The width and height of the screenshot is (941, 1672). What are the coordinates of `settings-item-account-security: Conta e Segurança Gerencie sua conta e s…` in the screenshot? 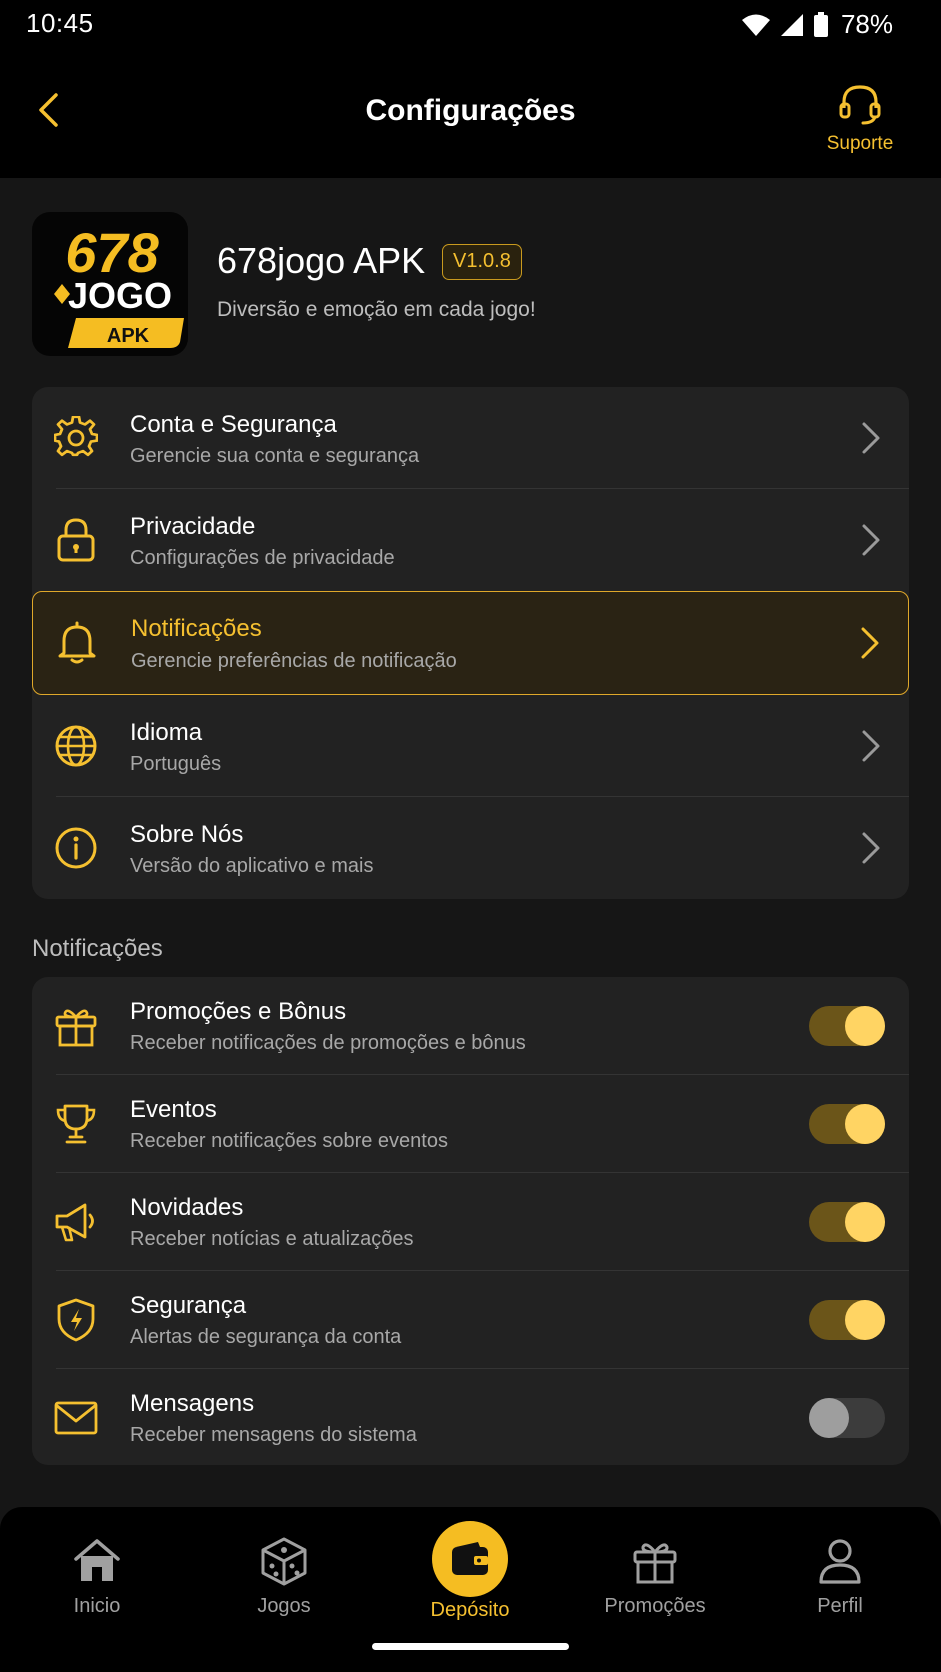 It's located at (470, 438).